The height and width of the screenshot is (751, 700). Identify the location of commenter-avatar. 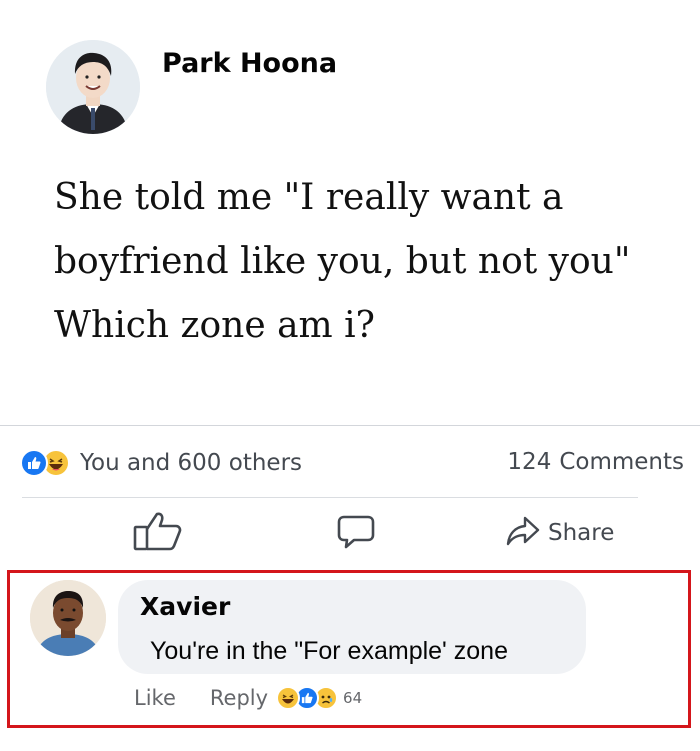
(68, 618).